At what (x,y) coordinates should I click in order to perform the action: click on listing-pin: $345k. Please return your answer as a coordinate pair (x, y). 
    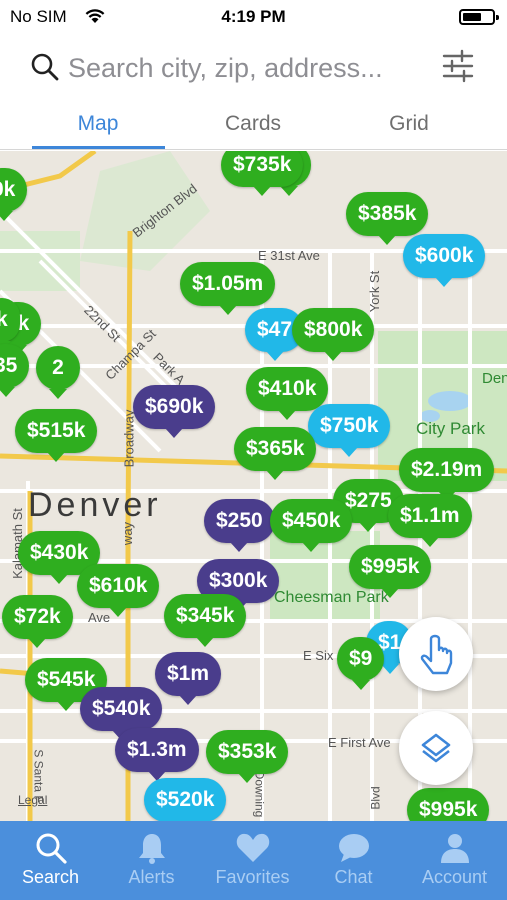
    Looking at the image, I should click on (205, 620).